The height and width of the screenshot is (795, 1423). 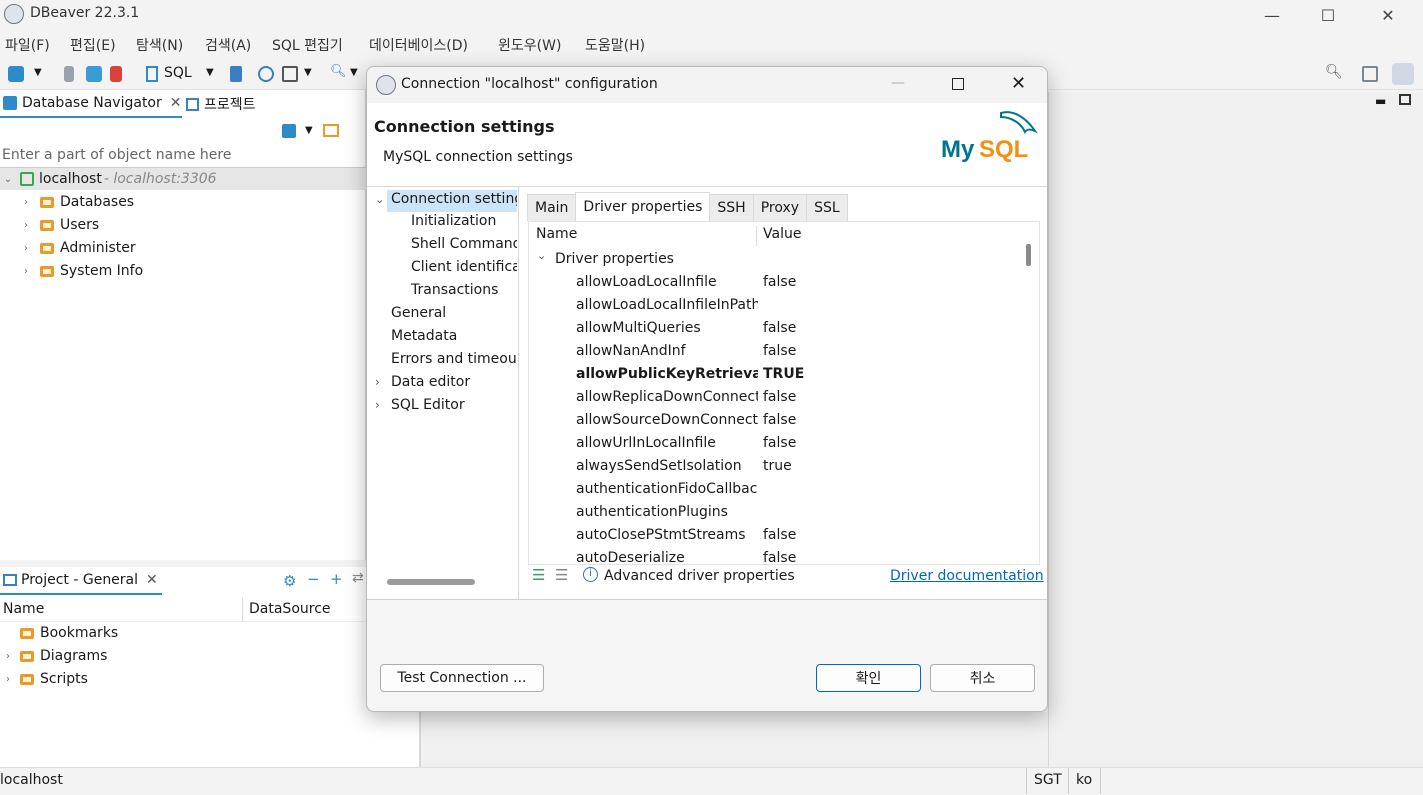 I want to click on property-value: true, so click(x=777, y=466).